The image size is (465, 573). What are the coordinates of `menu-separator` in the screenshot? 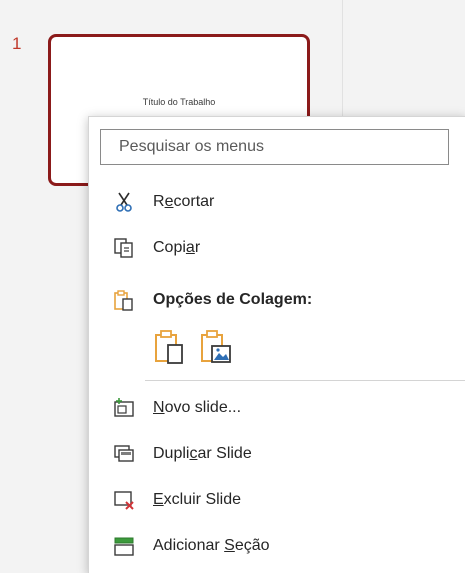 It's located at (305, 380).